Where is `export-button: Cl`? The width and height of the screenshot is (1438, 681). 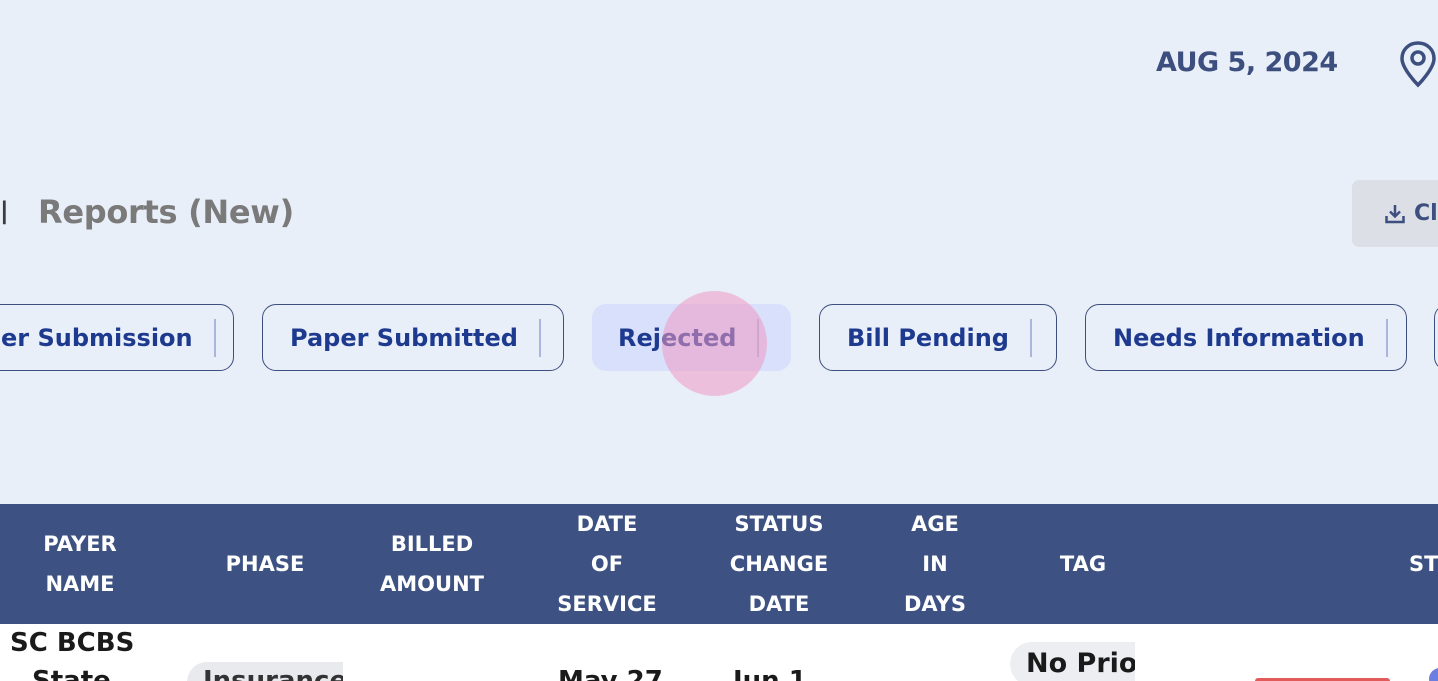
export-button: Cl is located at coordinates (1395, 213).